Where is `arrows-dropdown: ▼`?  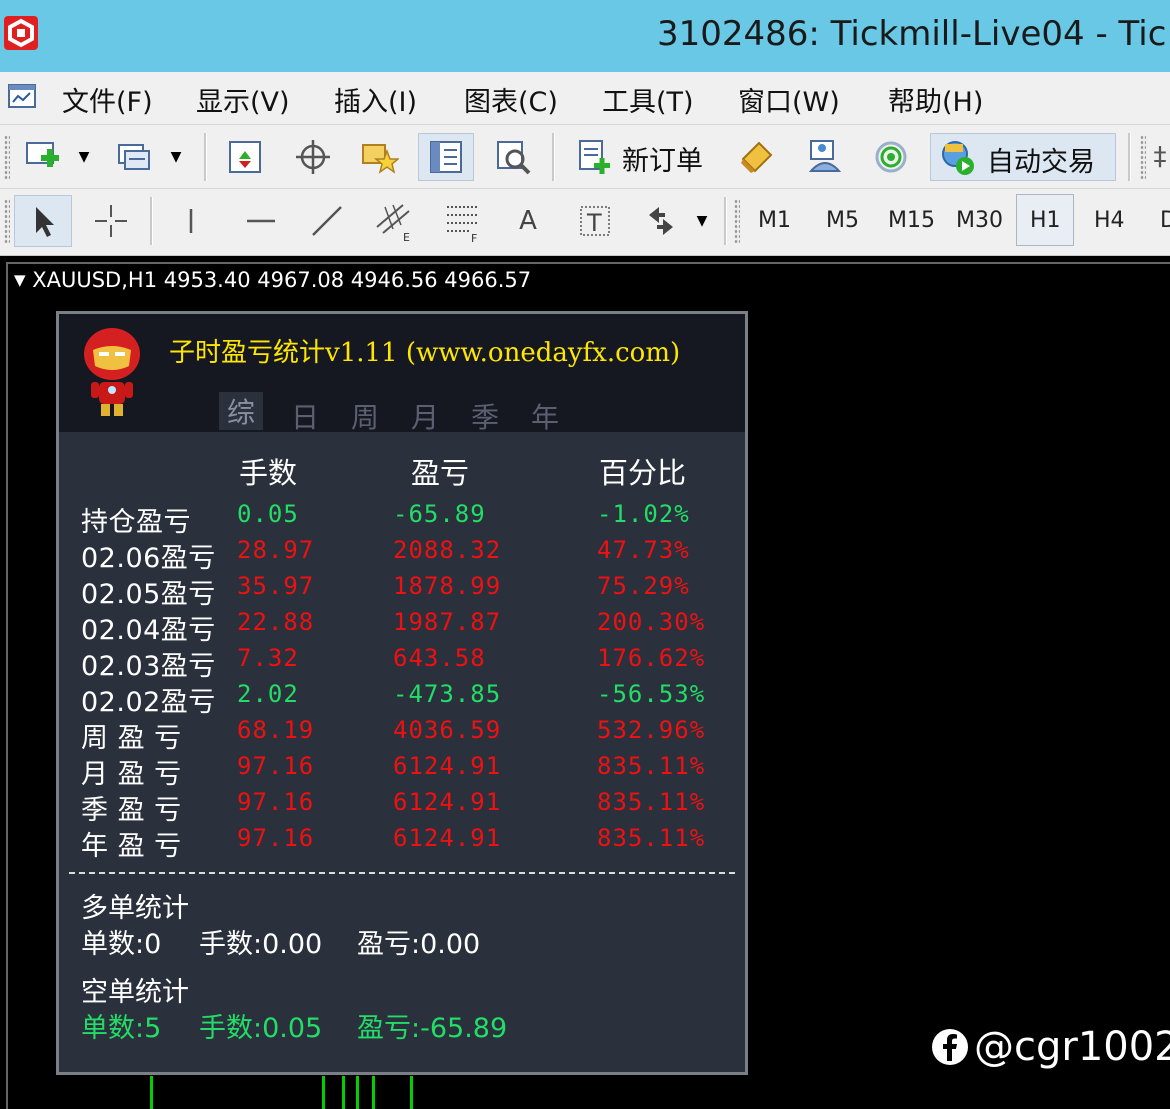 arrows-dropdown: ▼ is located at coordinates (702, 221).